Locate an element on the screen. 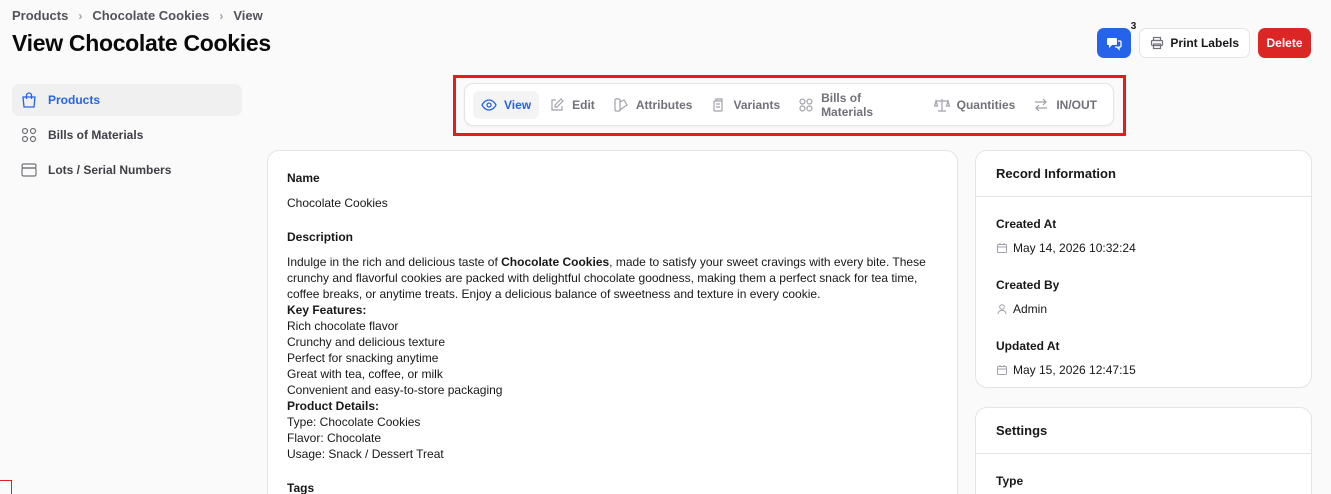 This screenshot has height=494, width=1331. created-by-text: Admin is located at coordinates (1030, 309).